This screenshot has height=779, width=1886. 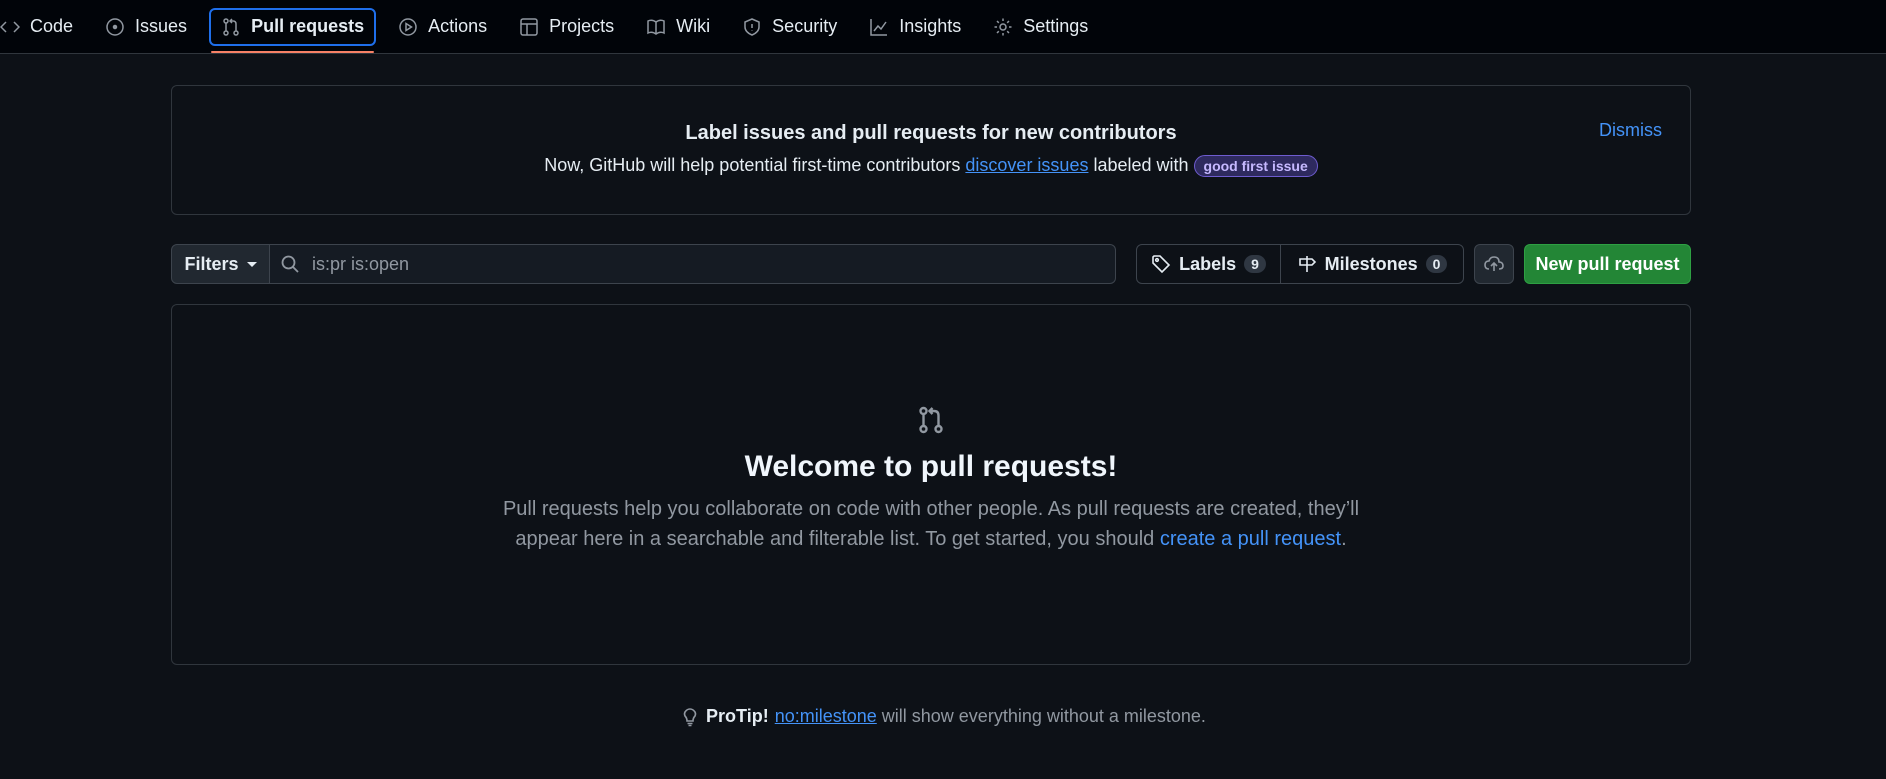 I want to click on cloud-upload-button, so click(x=1494, y=264).